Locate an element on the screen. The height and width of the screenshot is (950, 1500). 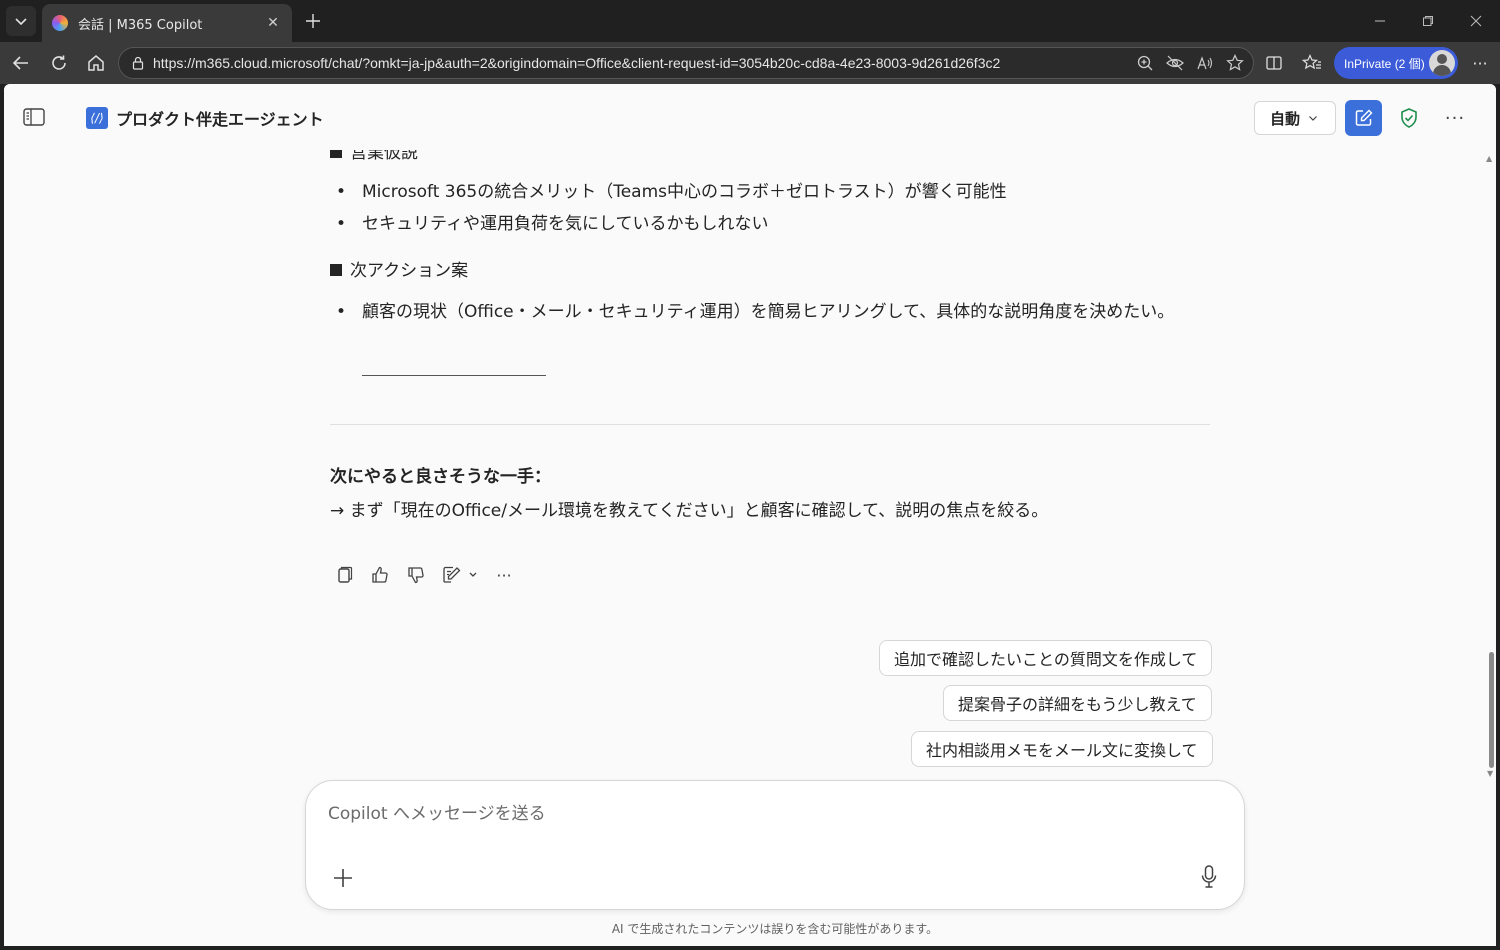
arrow-left-icon is located at coordinates (20, 63).